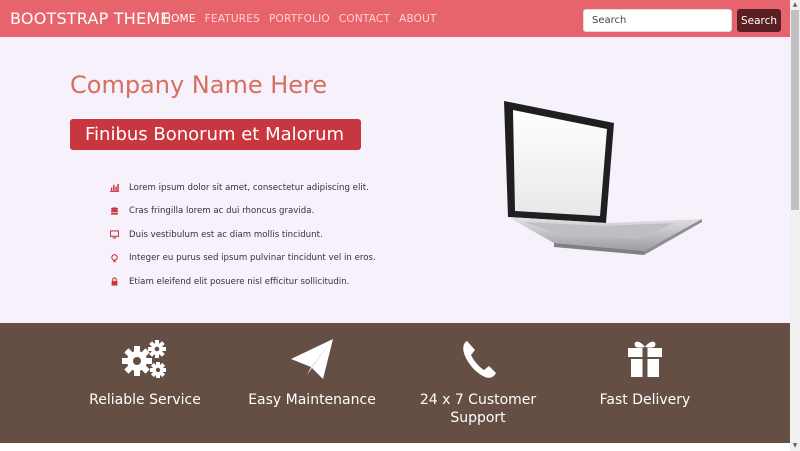 Image resolution: width=800 pixels, height=451 pixels. What do you see at coordinates (657, 20) in the screenshot?
I see `search-input` at bounding box center [657, 20].